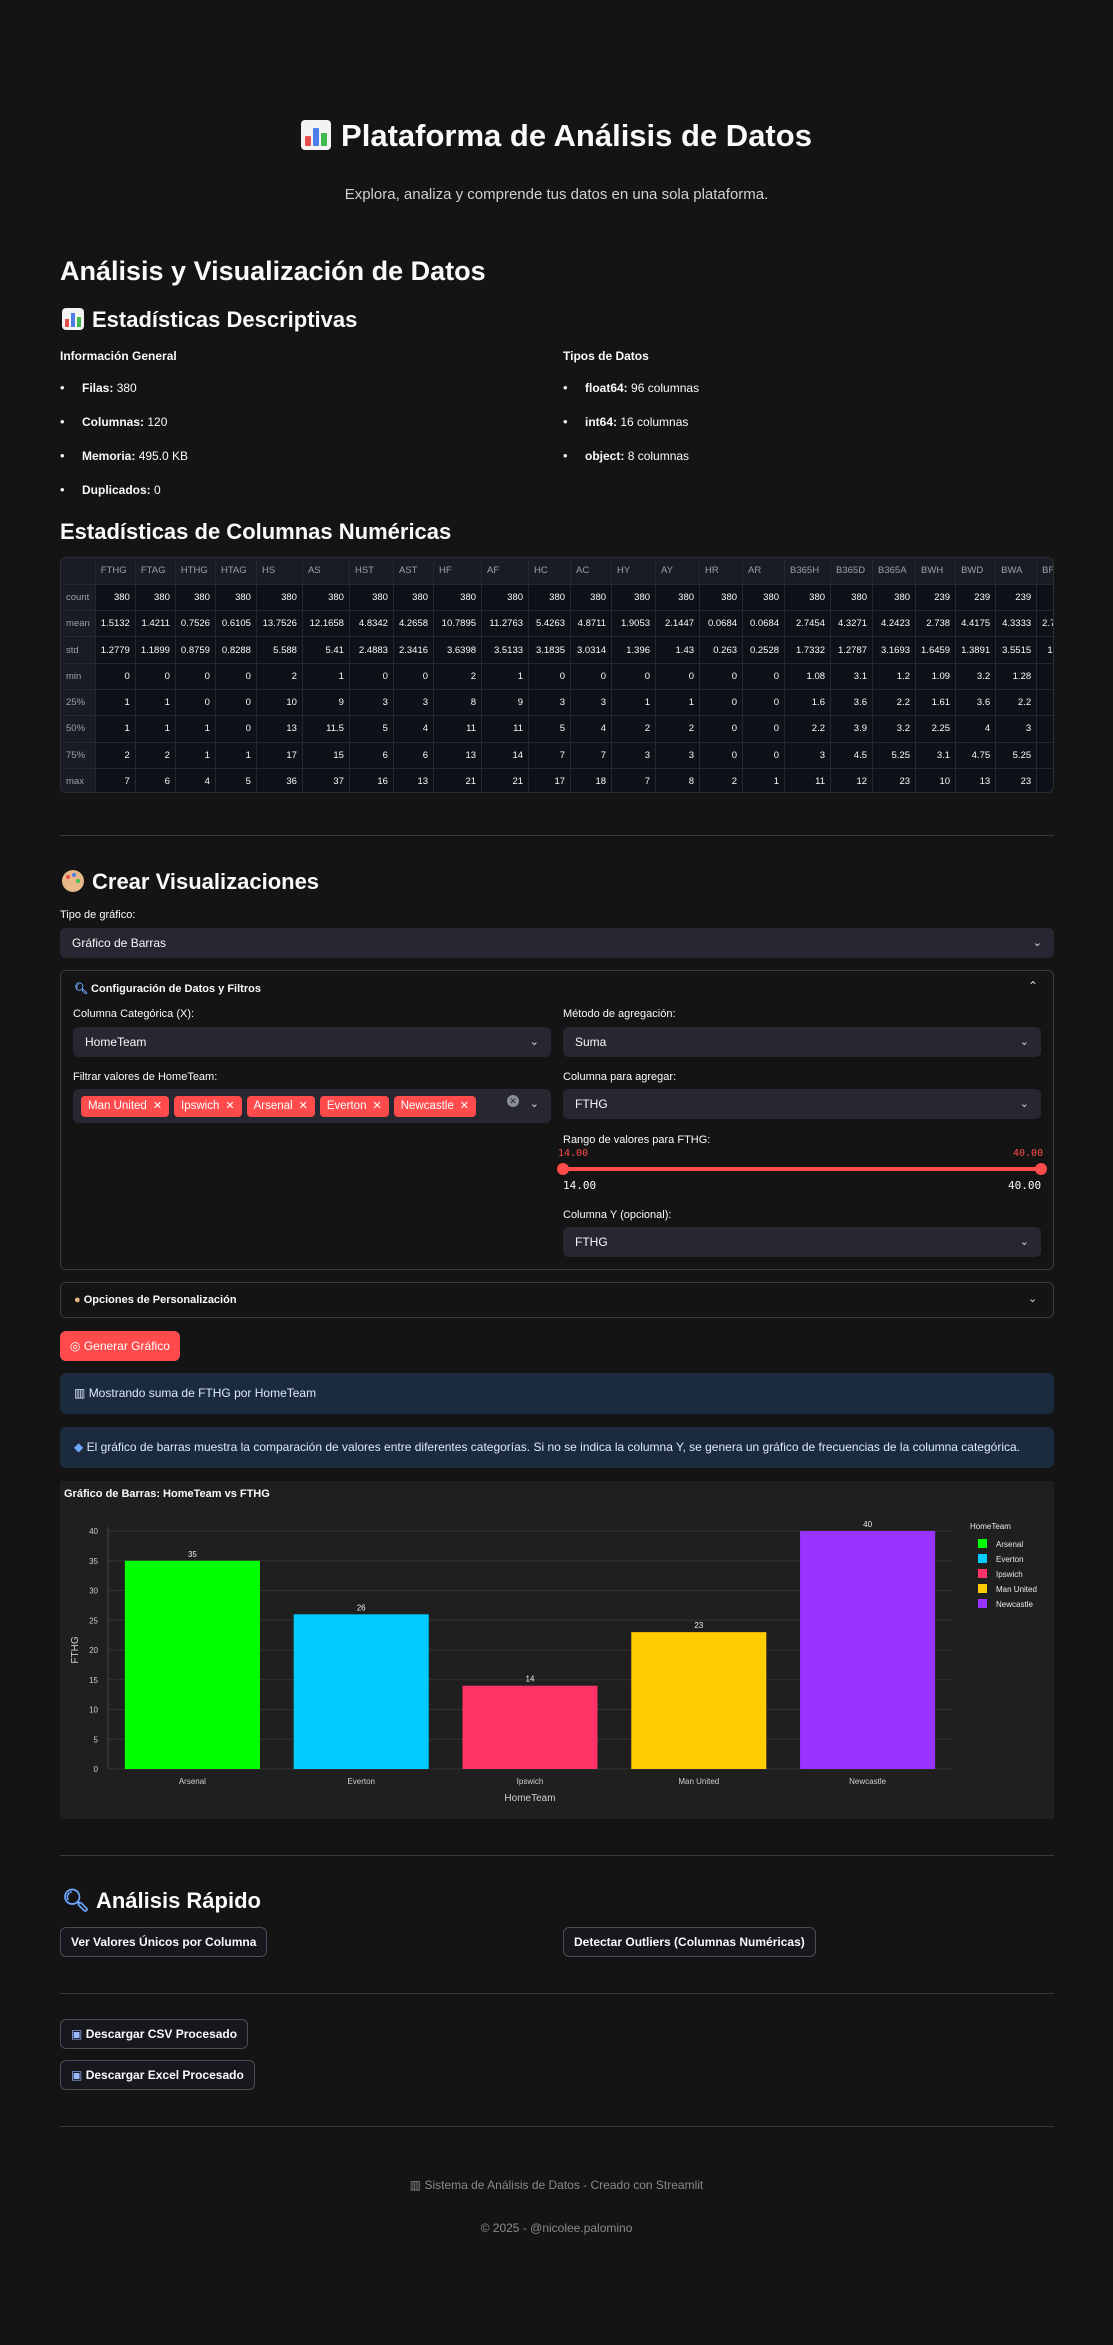 This screenshot has height=2345, width=1113. What do you see at coordinates (550, 650) in the screenshot?
I see `table-cell: 3.1835` at bounding box center [550, 650].